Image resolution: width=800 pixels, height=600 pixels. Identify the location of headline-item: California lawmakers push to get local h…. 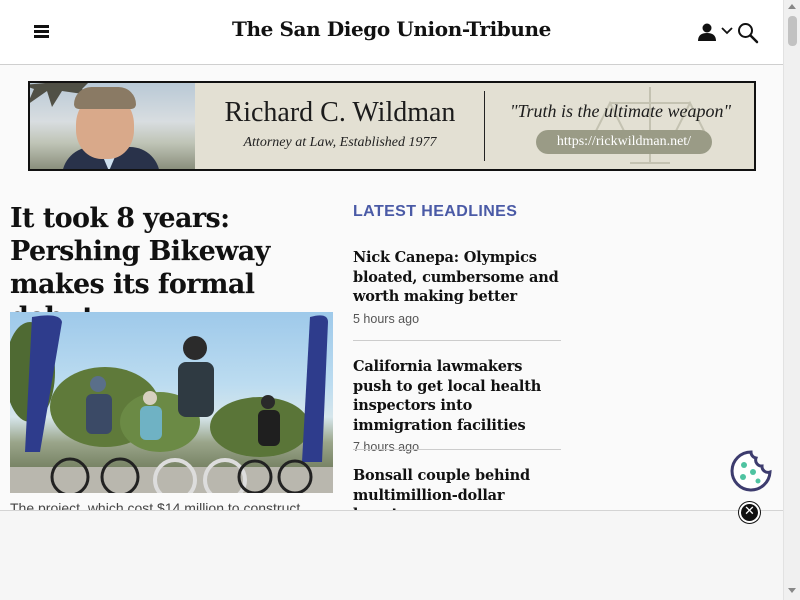
(457, 405).